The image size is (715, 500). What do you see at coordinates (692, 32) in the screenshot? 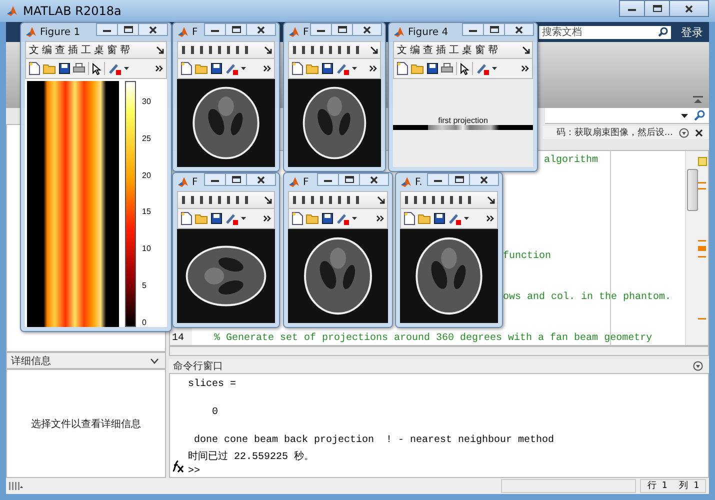
I see `login-button: 登录` at bounding box center [692, 32].